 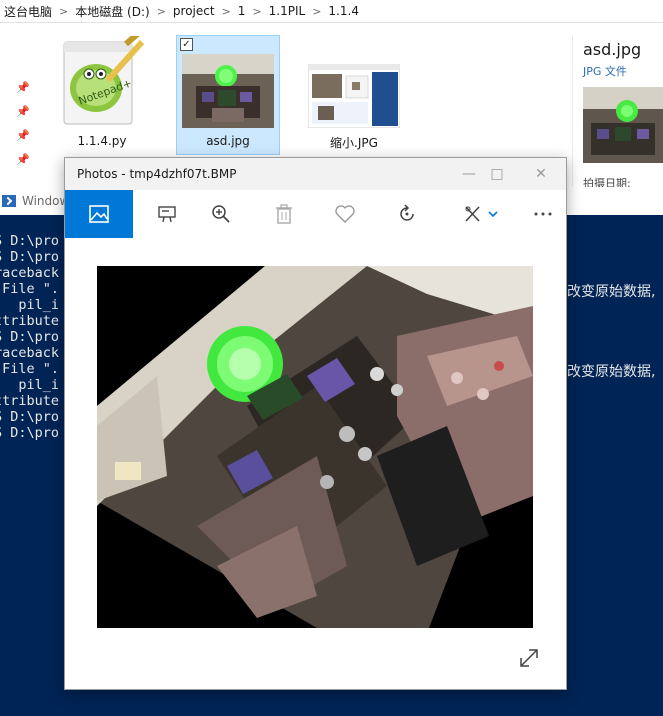 I want to click on file-item: 缩小.JPG, so click(x=354, y=93).